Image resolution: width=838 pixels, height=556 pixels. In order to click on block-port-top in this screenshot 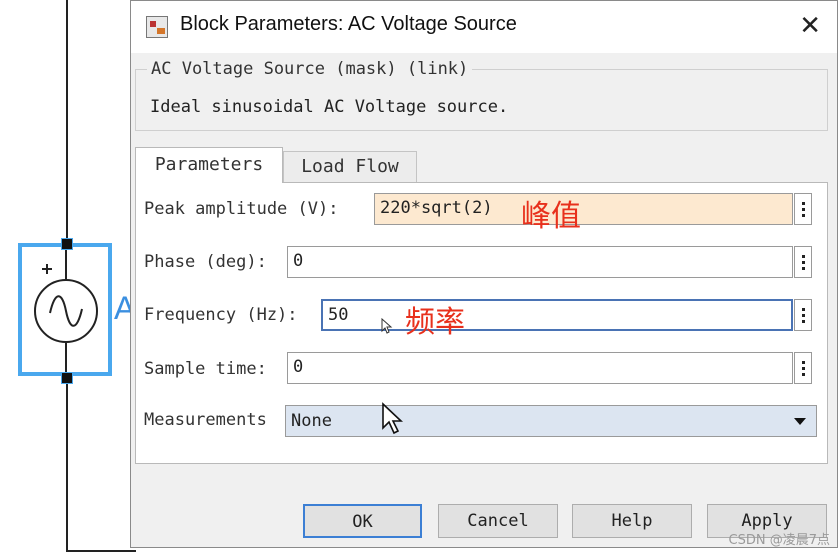, I will do `click(67, 244)`.